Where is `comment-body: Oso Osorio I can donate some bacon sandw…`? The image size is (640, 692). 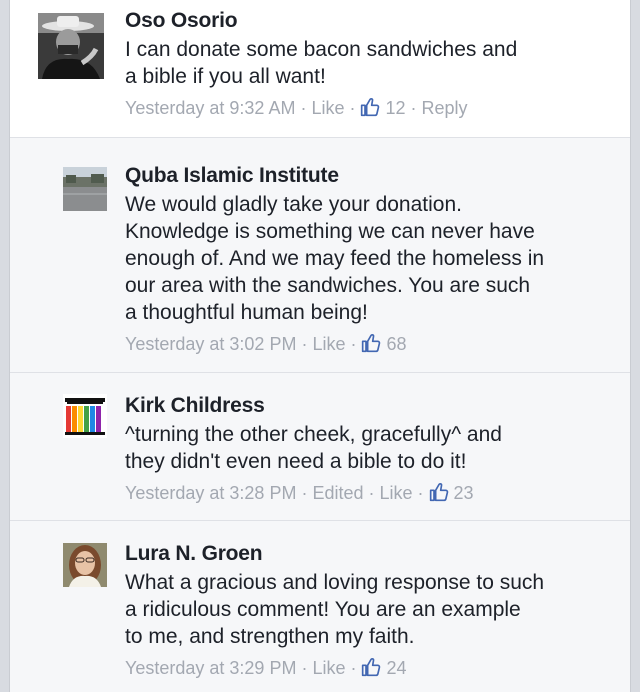
comment-body: Oso Osorio I can donate some bacon sandw… is located at coordinates (368, 64).